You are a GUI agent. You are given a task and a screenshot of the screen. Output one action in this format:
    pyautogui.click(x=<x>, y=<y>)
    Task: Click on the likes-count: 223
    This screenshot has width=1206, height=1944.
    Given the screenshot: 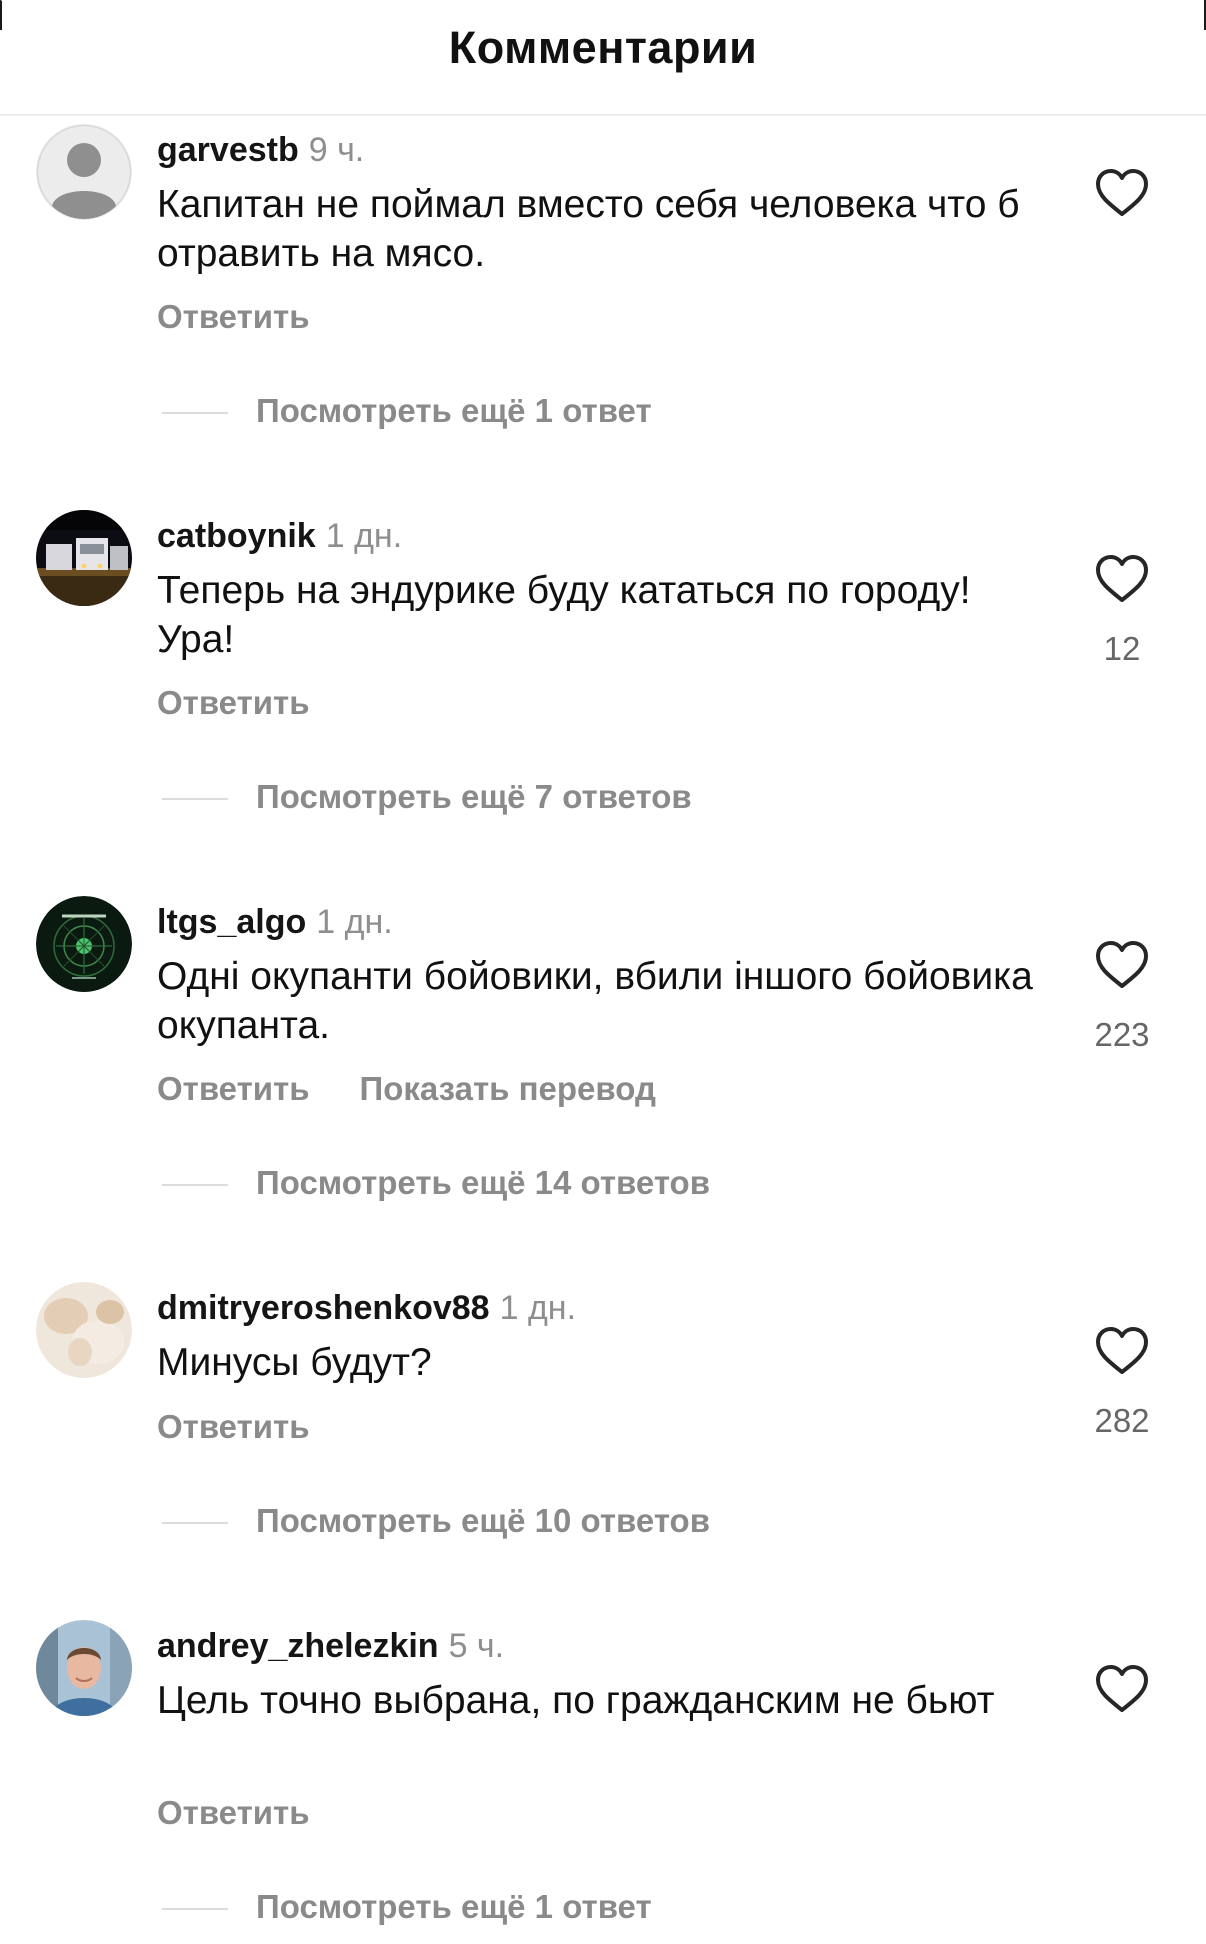 What is the action you would take?
    pyautogui.click(x=1122, y=1034)
    